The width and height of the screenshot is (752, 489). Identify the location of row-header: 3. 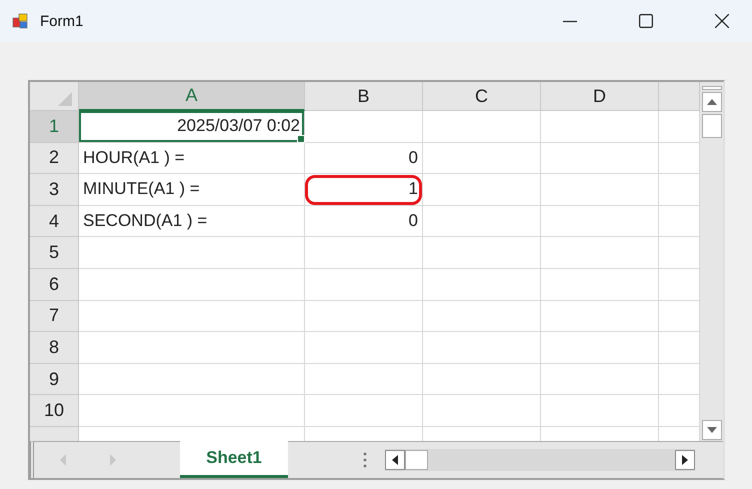
(54, 190).